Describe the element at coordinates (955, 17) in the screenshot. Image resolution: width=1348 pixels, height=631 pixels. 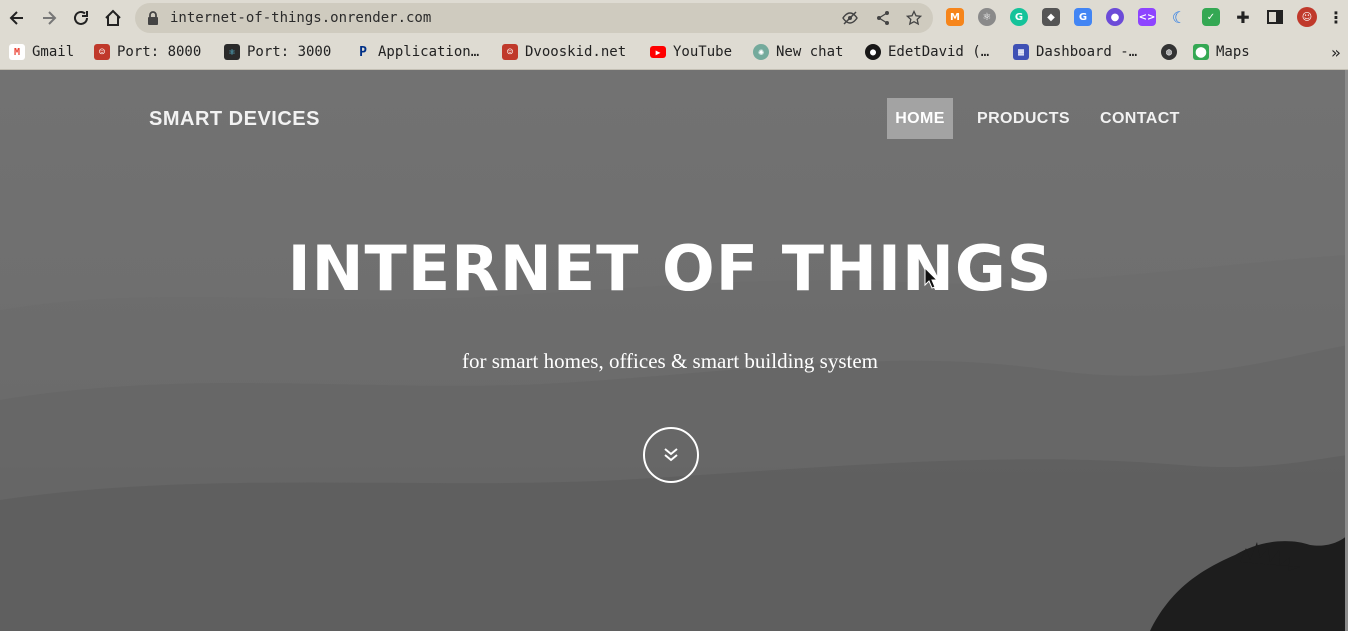
I see `metamask-extension-icon: M` at that location.